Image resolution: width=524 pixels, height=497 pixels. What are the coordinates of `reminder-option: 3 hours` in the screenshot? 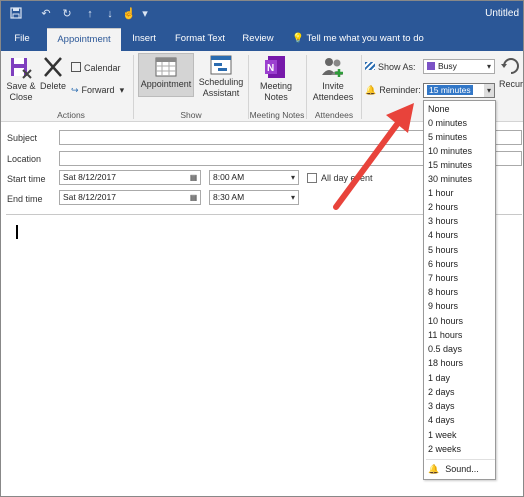 It's located at (461, 221).